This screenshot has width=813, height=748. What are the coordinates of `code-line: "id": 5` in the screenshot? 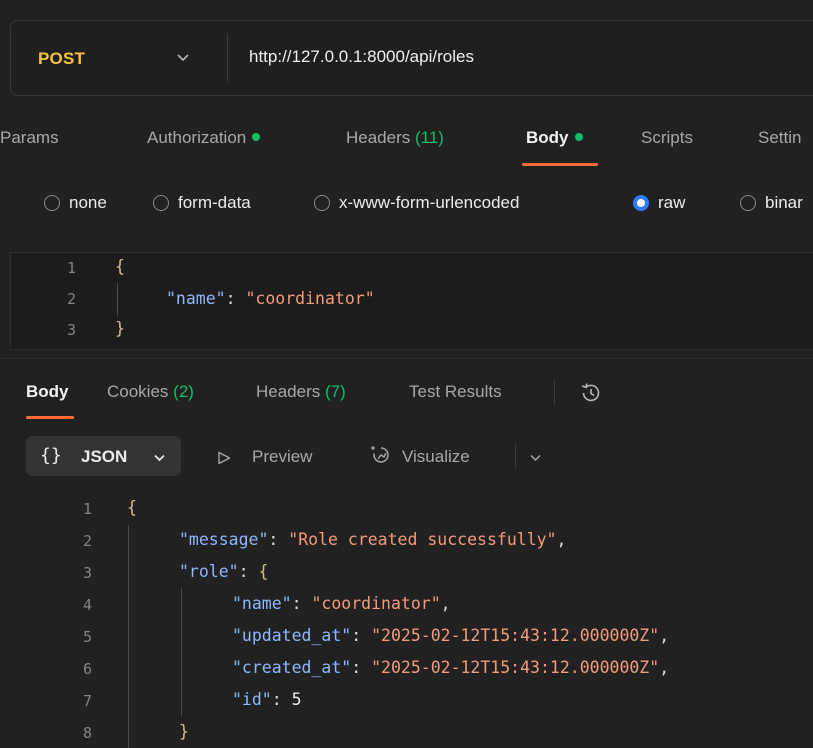 It's located at (267, 699).